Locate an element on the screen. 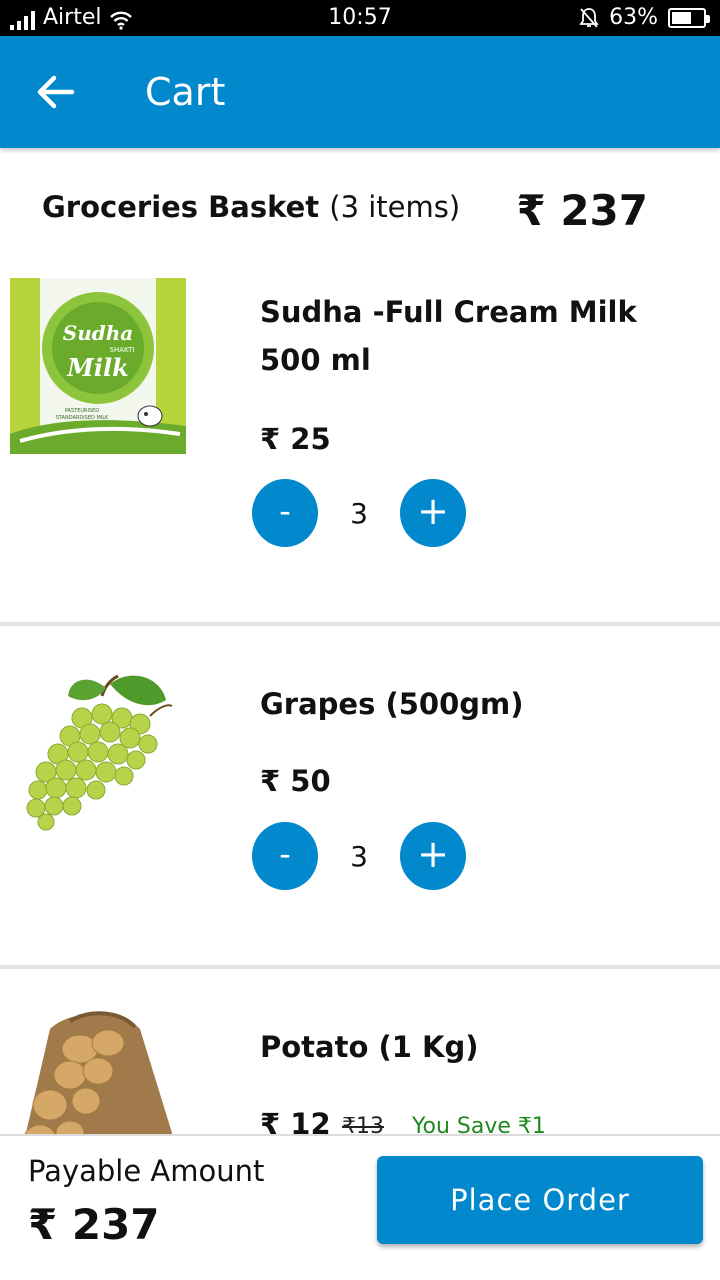 The width and height of the screenshot is (720, 1280). product-price: ₹ 25 is located at coordinates (295, 439).